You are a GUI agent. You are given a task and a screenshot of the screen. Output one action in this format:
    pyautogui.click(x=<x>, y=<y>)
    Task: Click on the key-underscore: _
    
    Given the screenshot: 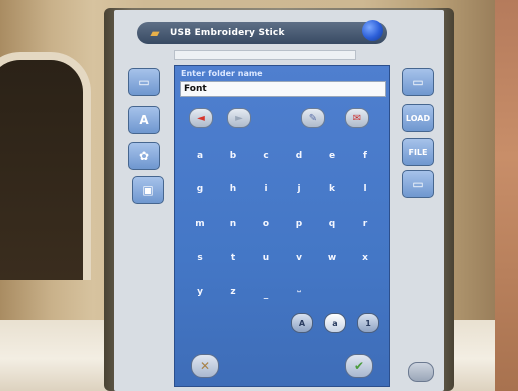 What is the action you would take?
    pyautogui.click(x=266, y=295)
    